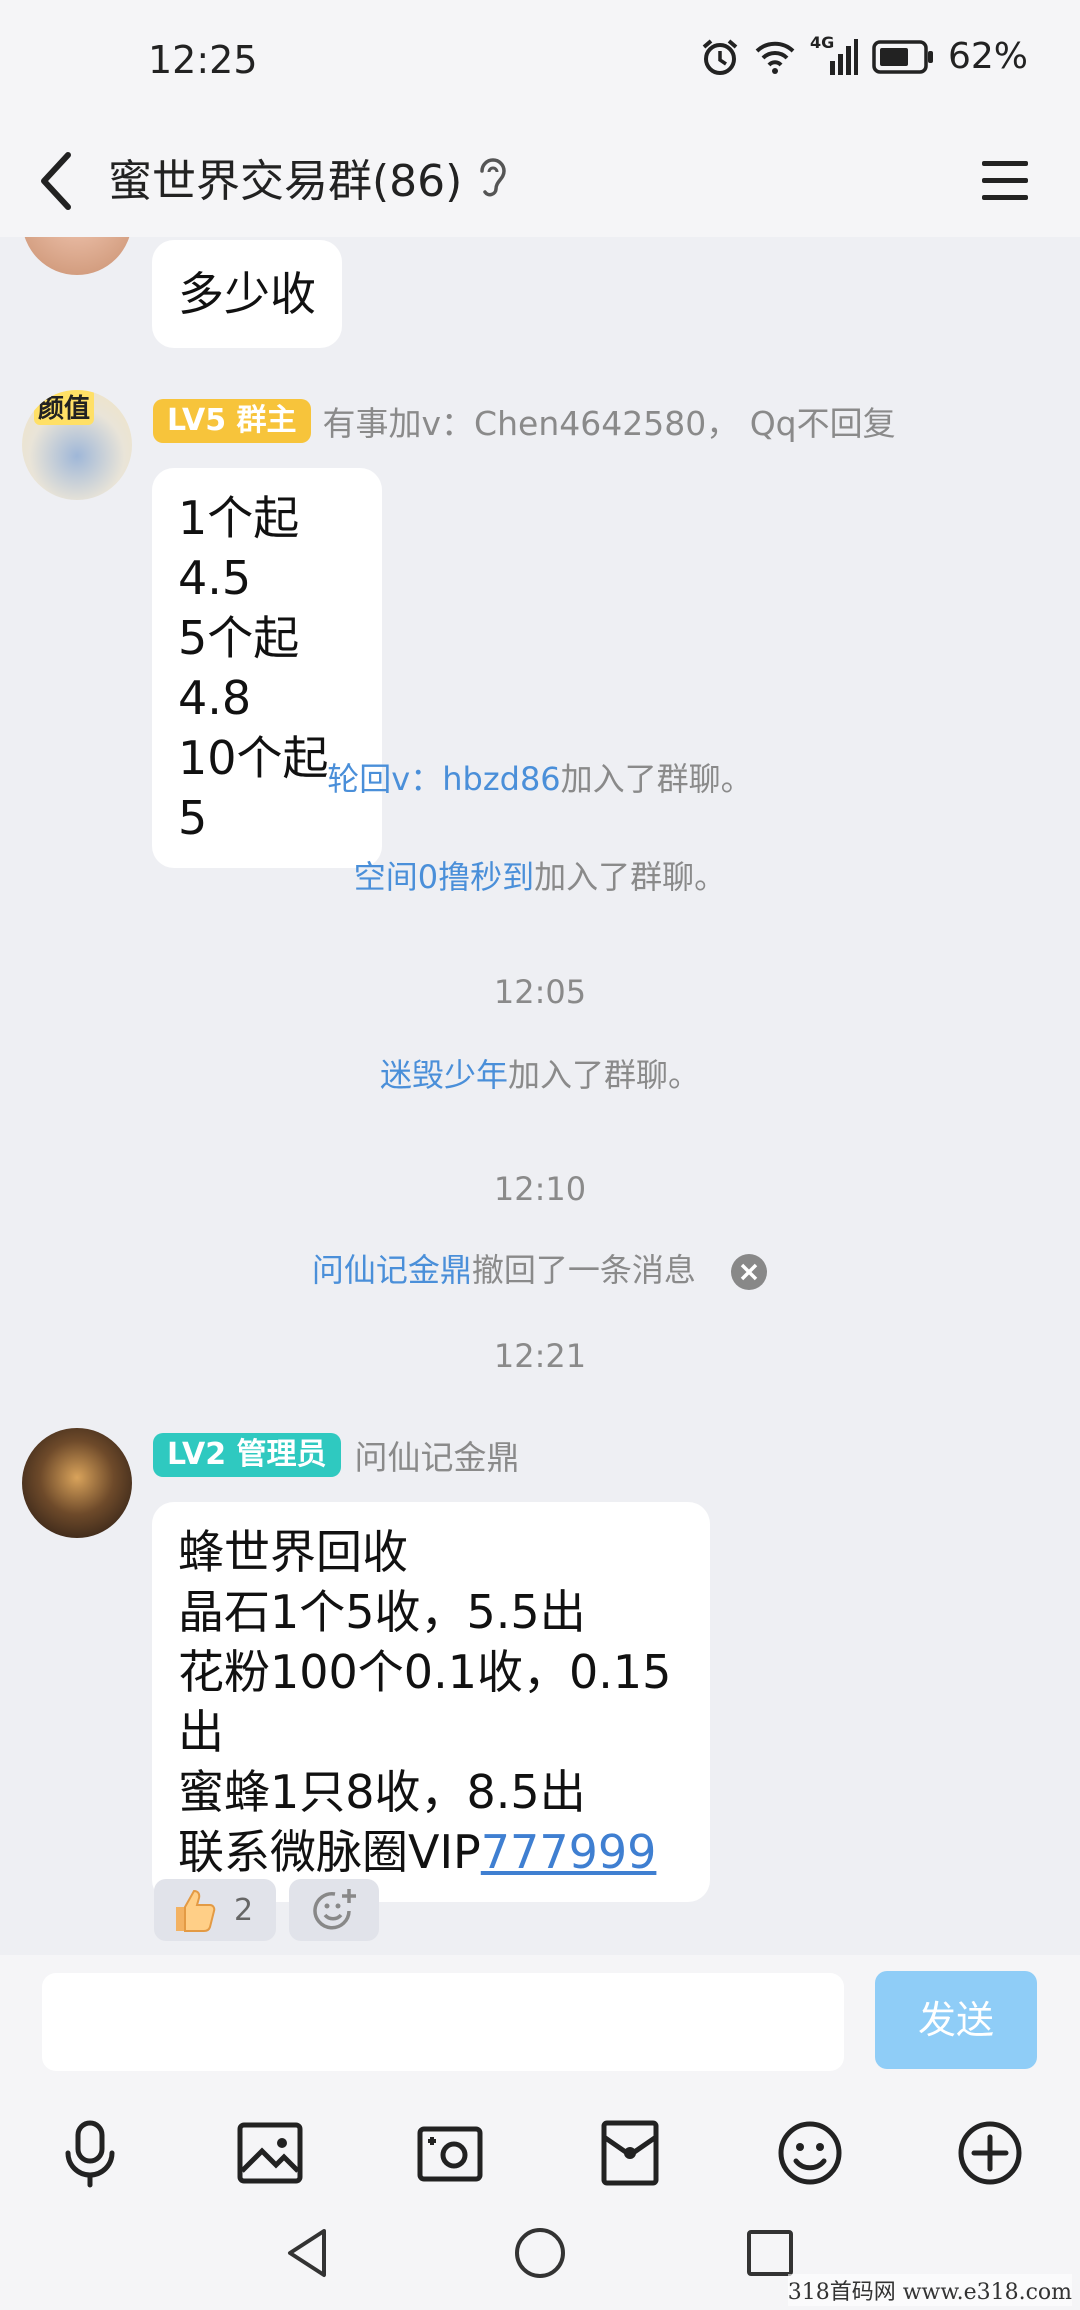  Describe the element at coordinates (247, 1455) in the screenshot. I see `admin-badge: LV2 管理员` at that location.